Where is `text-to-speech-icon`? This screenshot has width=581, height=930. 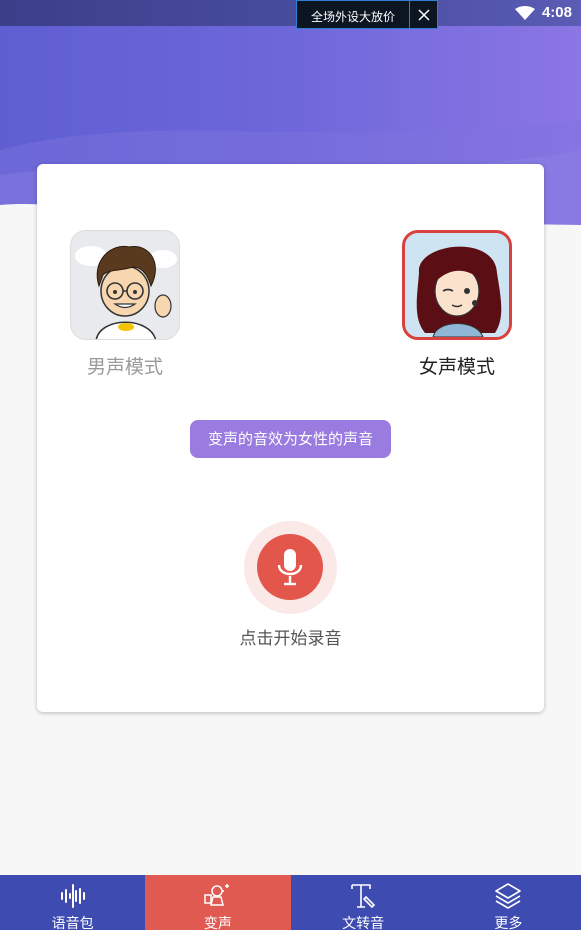 text-to-speech-icon is located at coordinates (363, 896).